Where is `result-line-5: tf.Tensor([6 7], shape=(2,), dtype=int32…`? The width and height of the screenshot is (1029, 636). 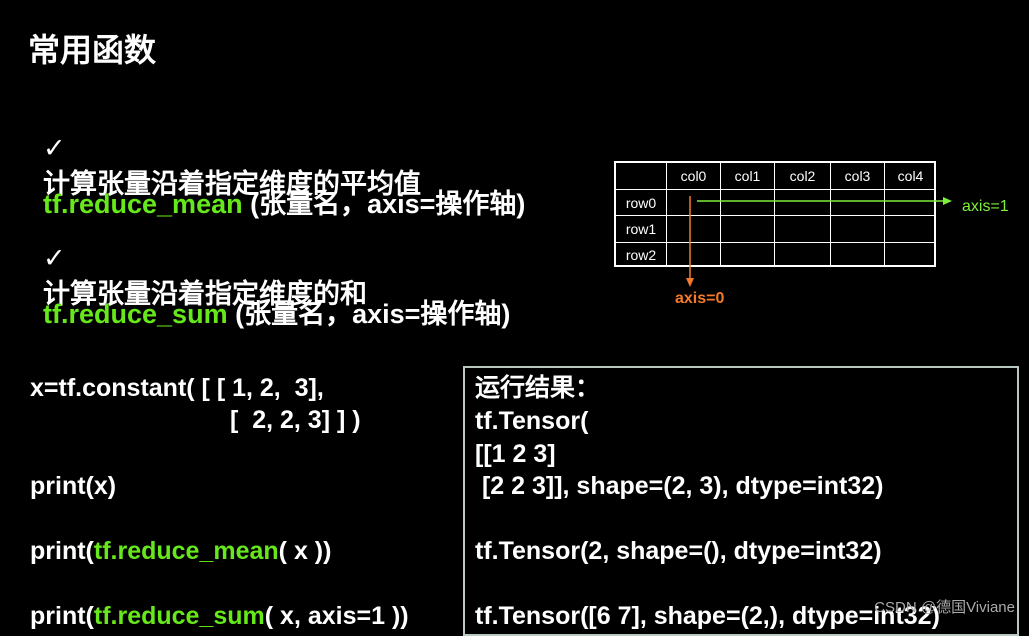 result-line-5: tf.Tensor([6 7], shape=(2,), dtype=int32… is located at coordinates (707, 616).